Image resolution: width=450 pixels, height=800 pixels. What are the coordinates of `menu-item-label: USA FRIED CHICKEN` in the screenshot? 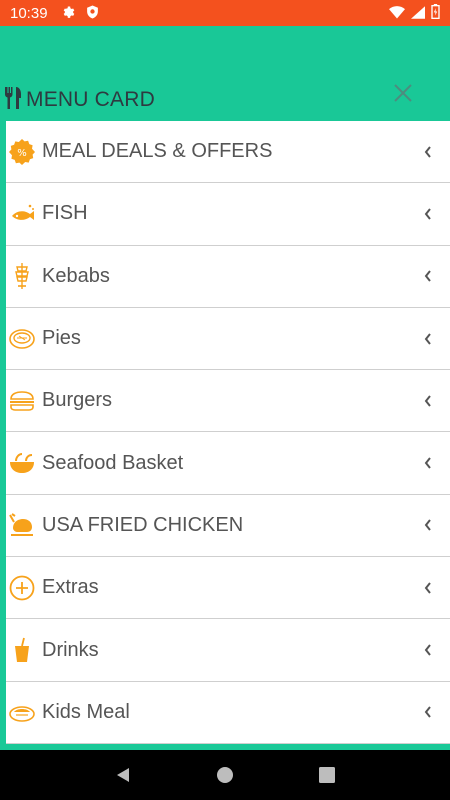 It's located at (143, 524).